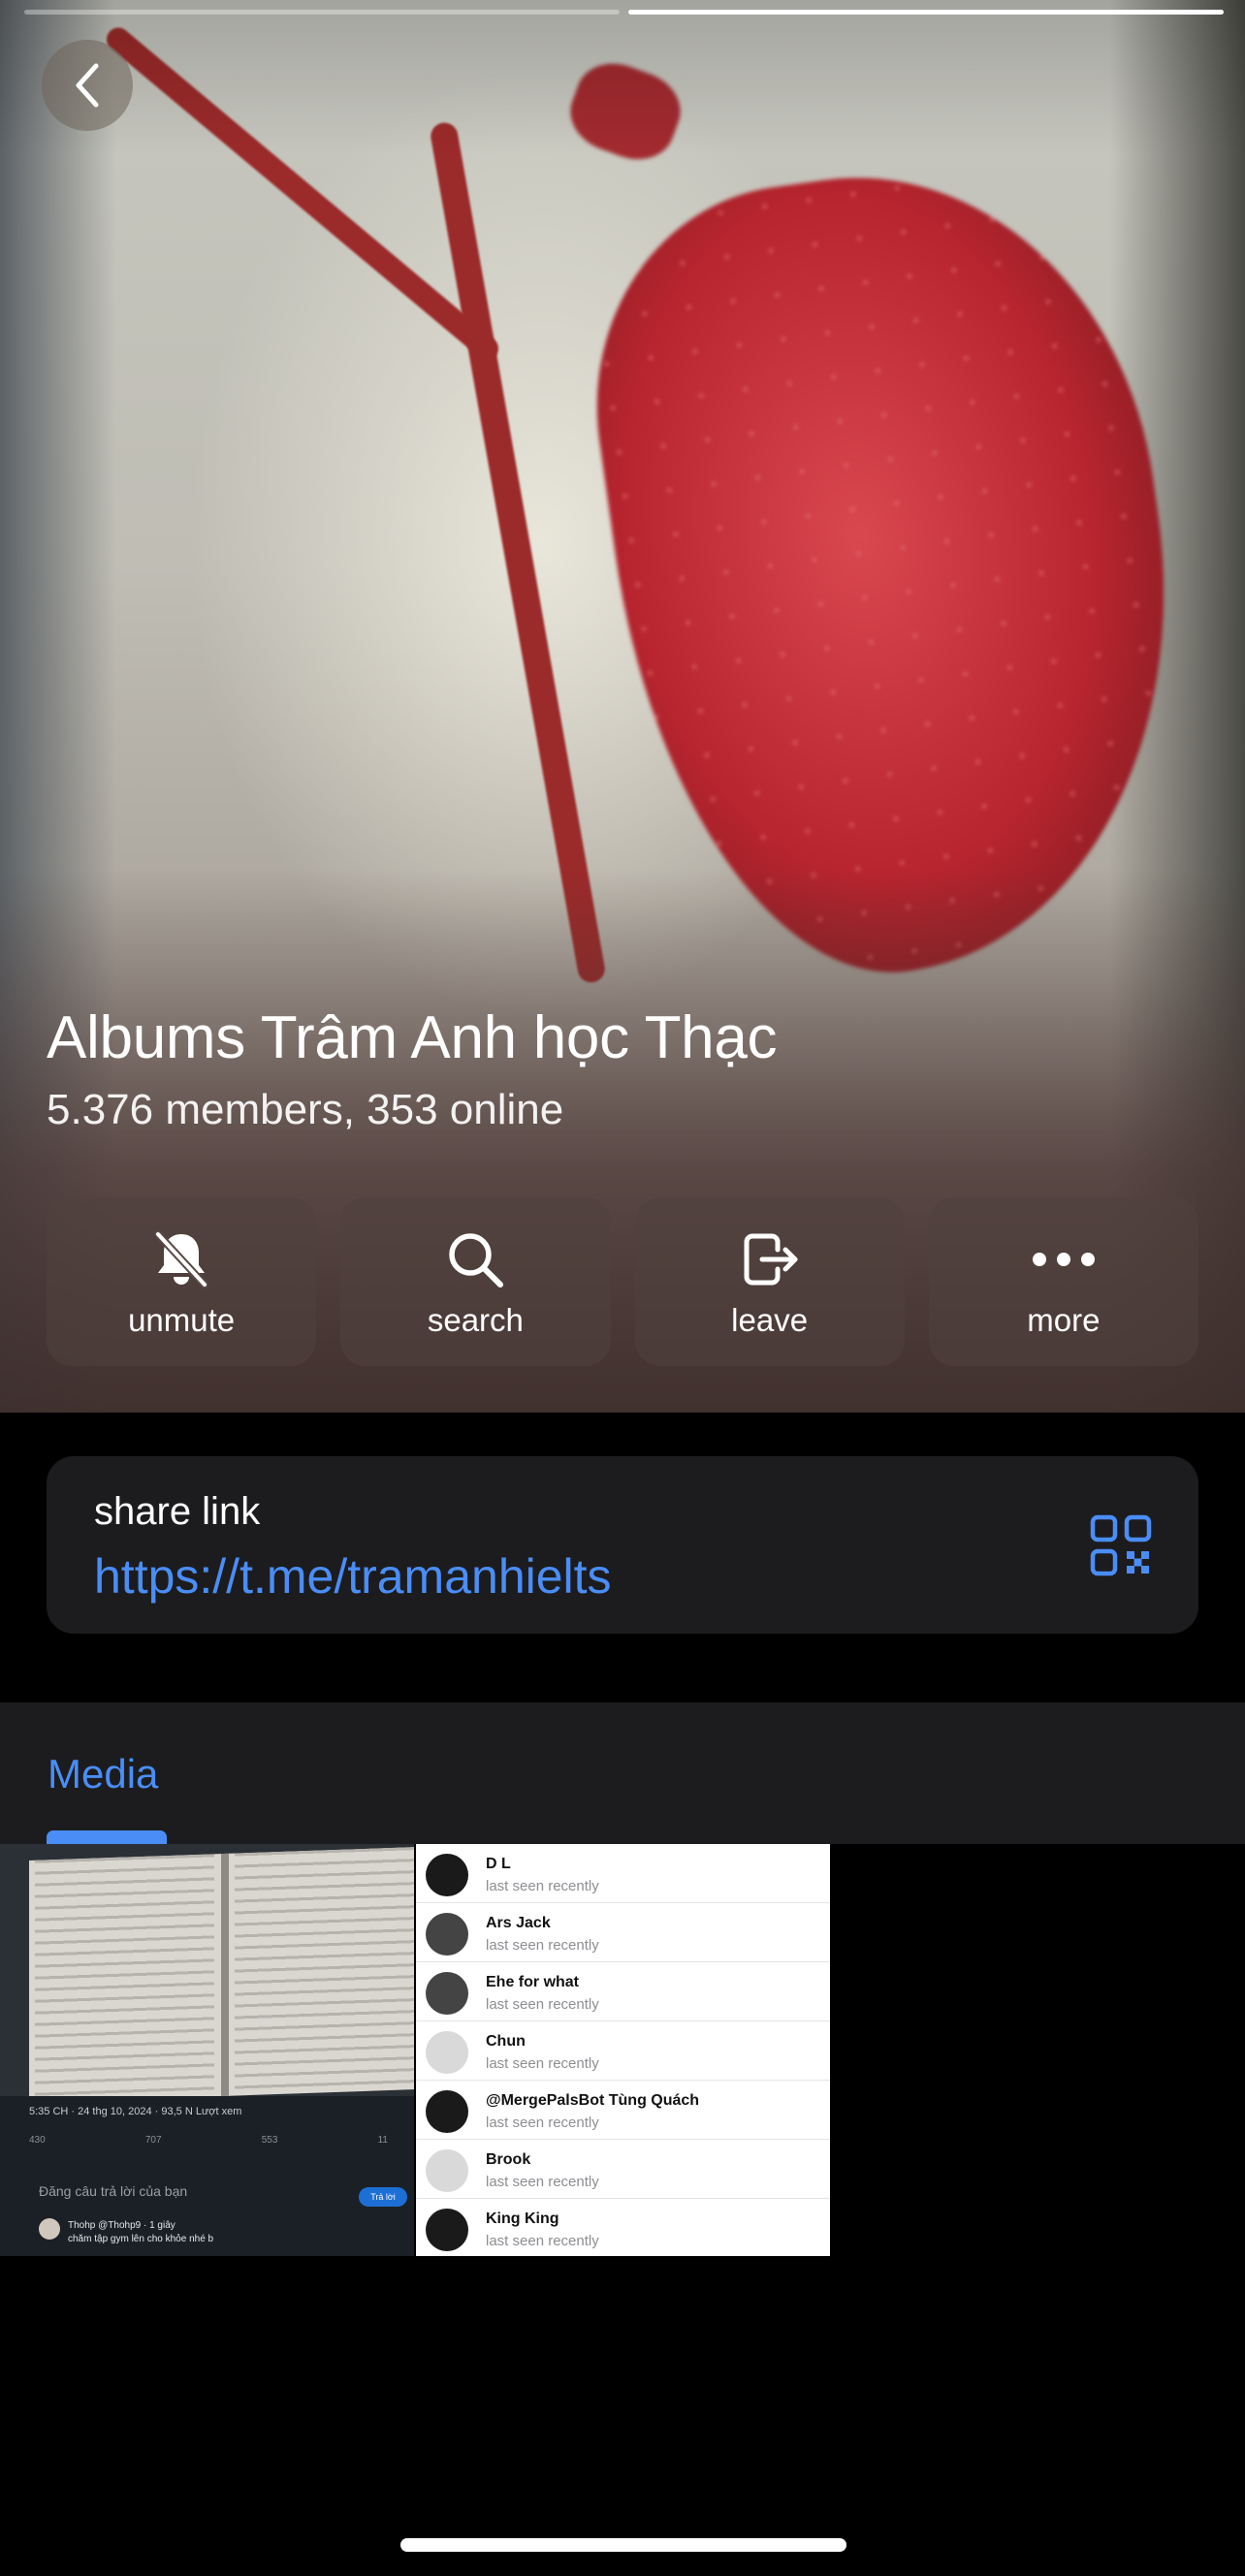  What do you see at coordinates (209, 2141) in the screenshot?
I see `tweet-stats: 430 707 553 11` at bounding box center [209, 2141].